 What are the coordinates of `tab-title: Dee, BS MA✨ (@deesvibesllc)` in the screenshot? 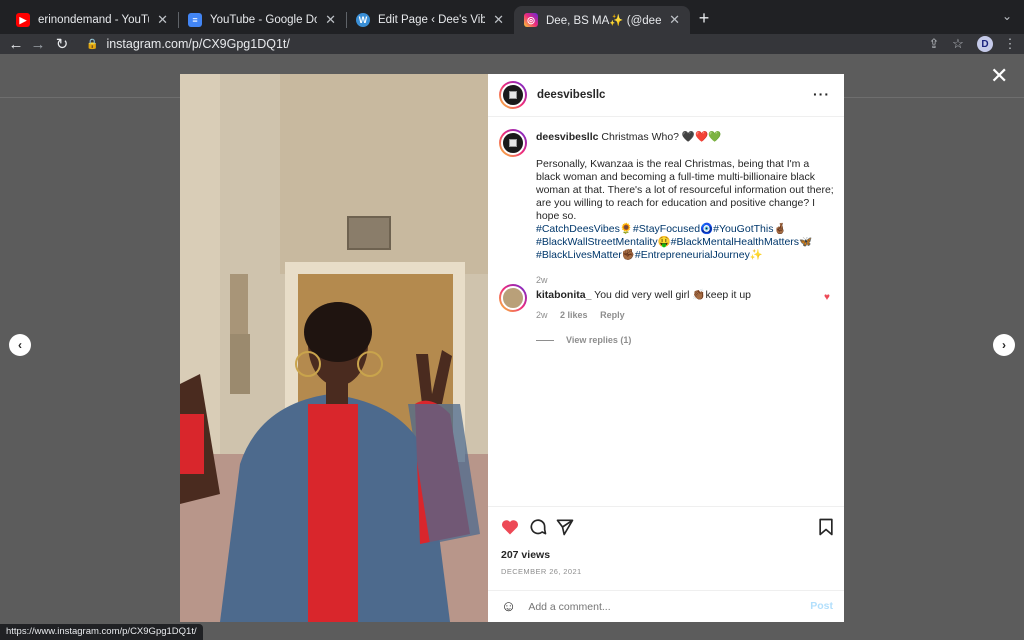 It's located at (604, 21).